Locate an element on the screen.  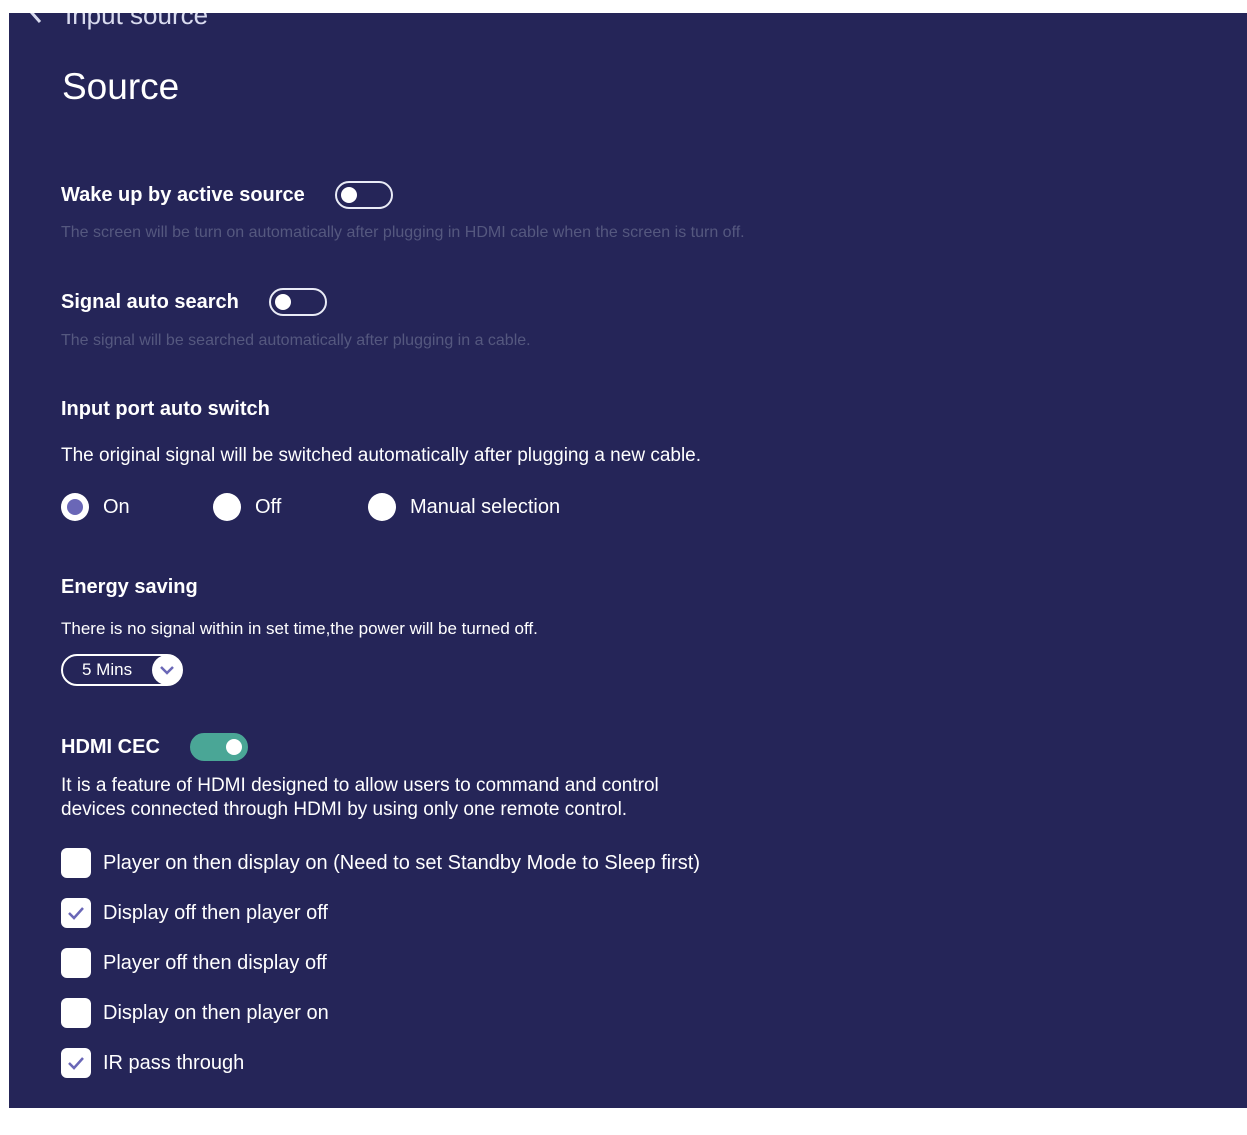
signal-search-toggle is located at coordinates (297, 302).